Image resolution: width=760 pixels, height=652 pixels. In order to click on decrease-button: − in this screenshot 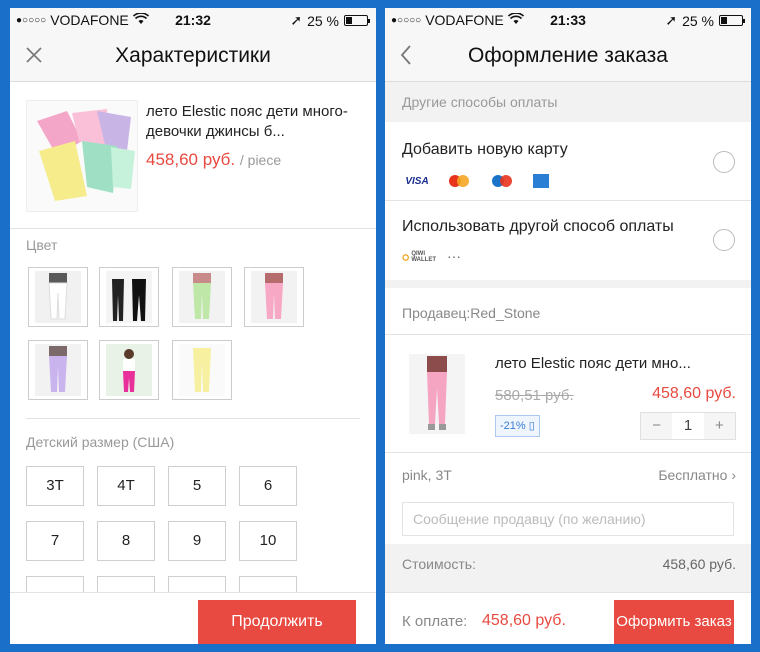, I will do `click(657, 426)`.